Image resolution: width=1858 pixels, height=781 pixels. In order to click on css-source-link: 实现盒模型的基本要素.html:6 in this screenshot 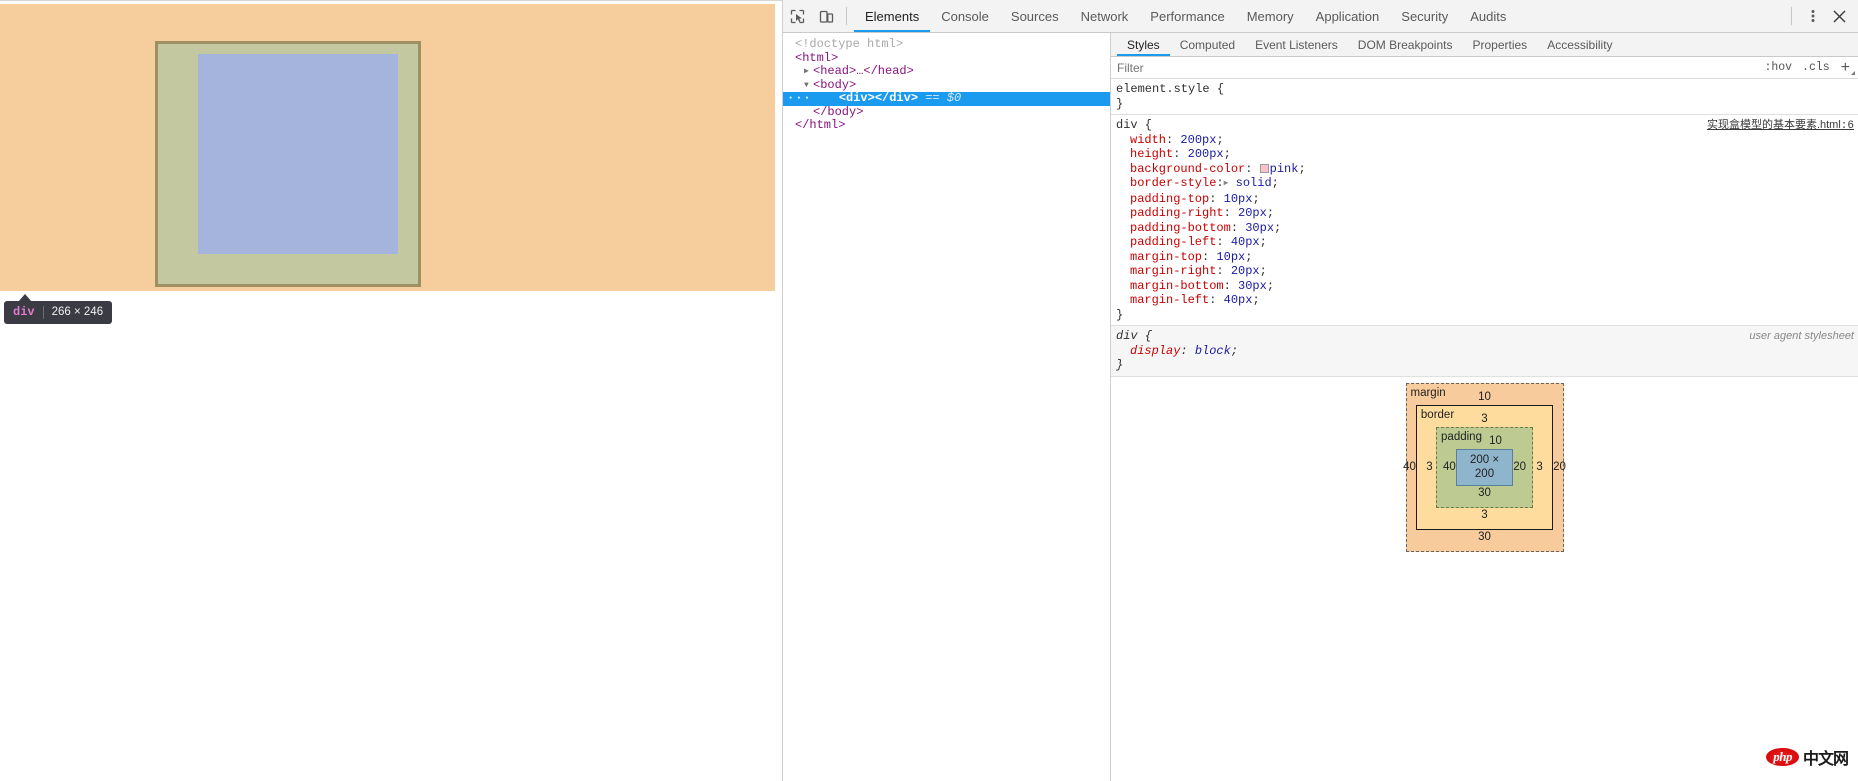, I will do `click(1780, 126)`.